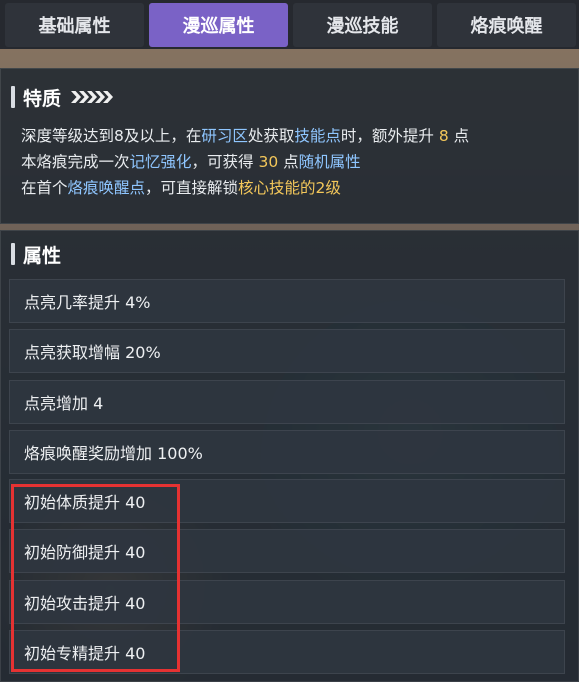  Describe the element at coordinates (287, 602) in the screenshot. I see `attribute-row: 初始攻击提升 40` at that location.